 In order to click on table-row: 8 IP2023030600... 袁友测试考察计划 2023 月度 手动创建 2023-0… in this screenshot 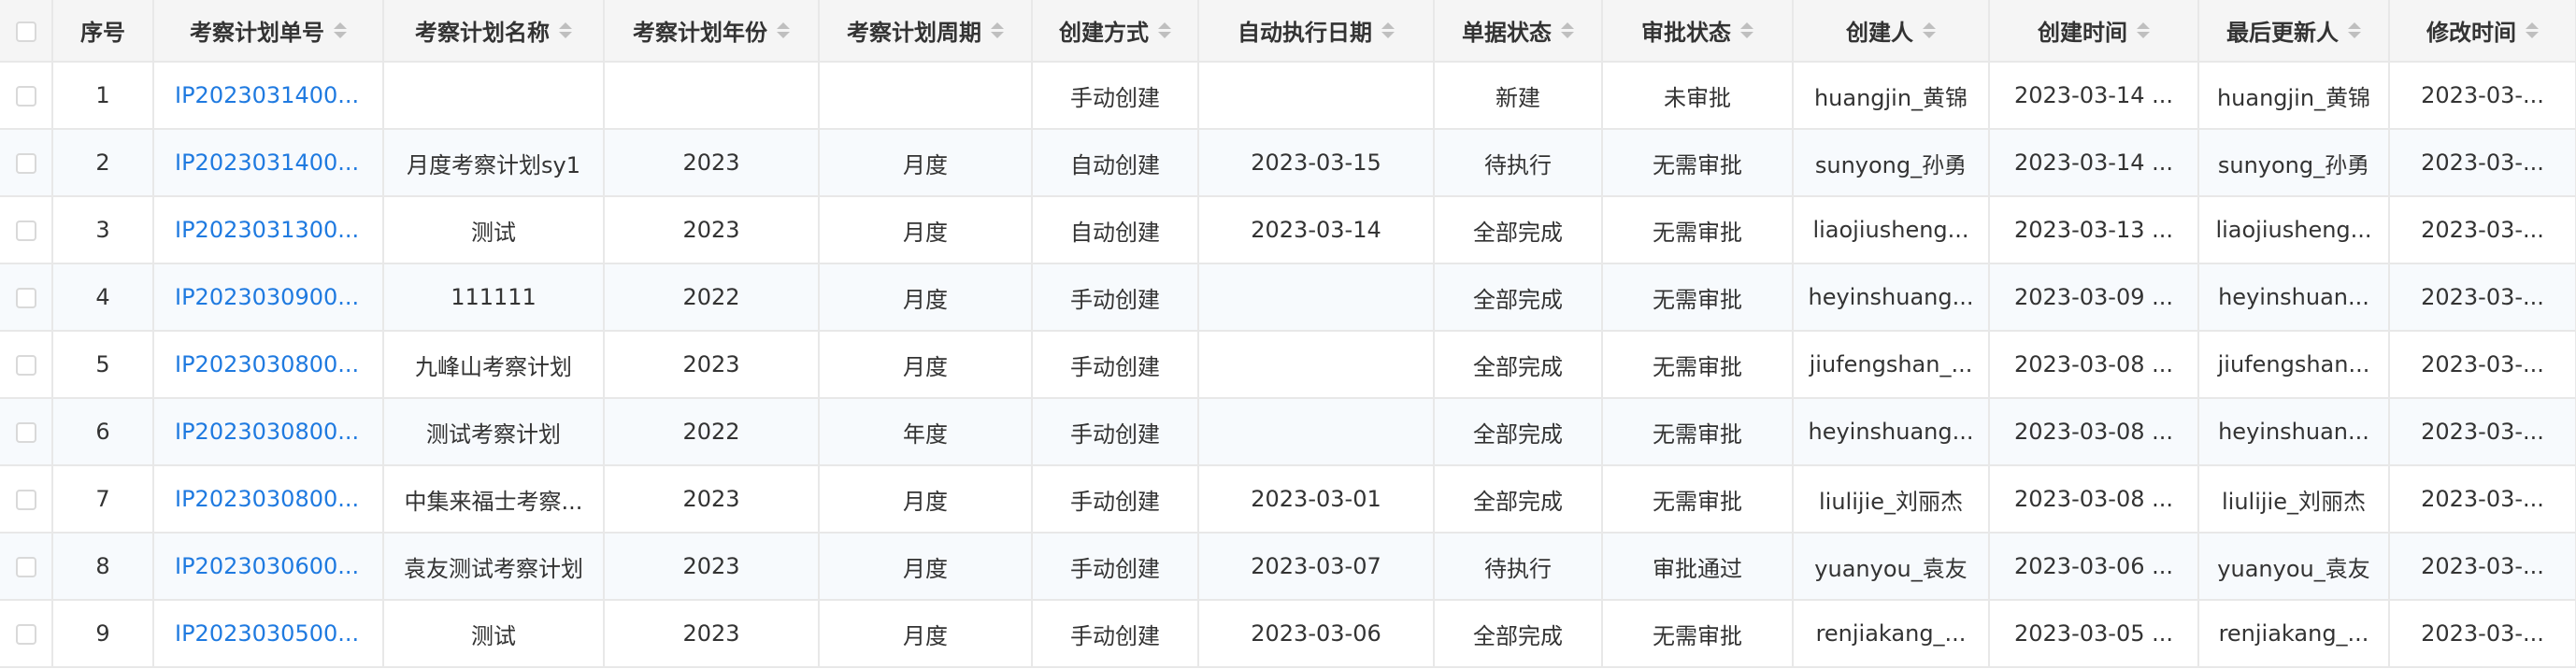, I will do `click(1288, 567)`.